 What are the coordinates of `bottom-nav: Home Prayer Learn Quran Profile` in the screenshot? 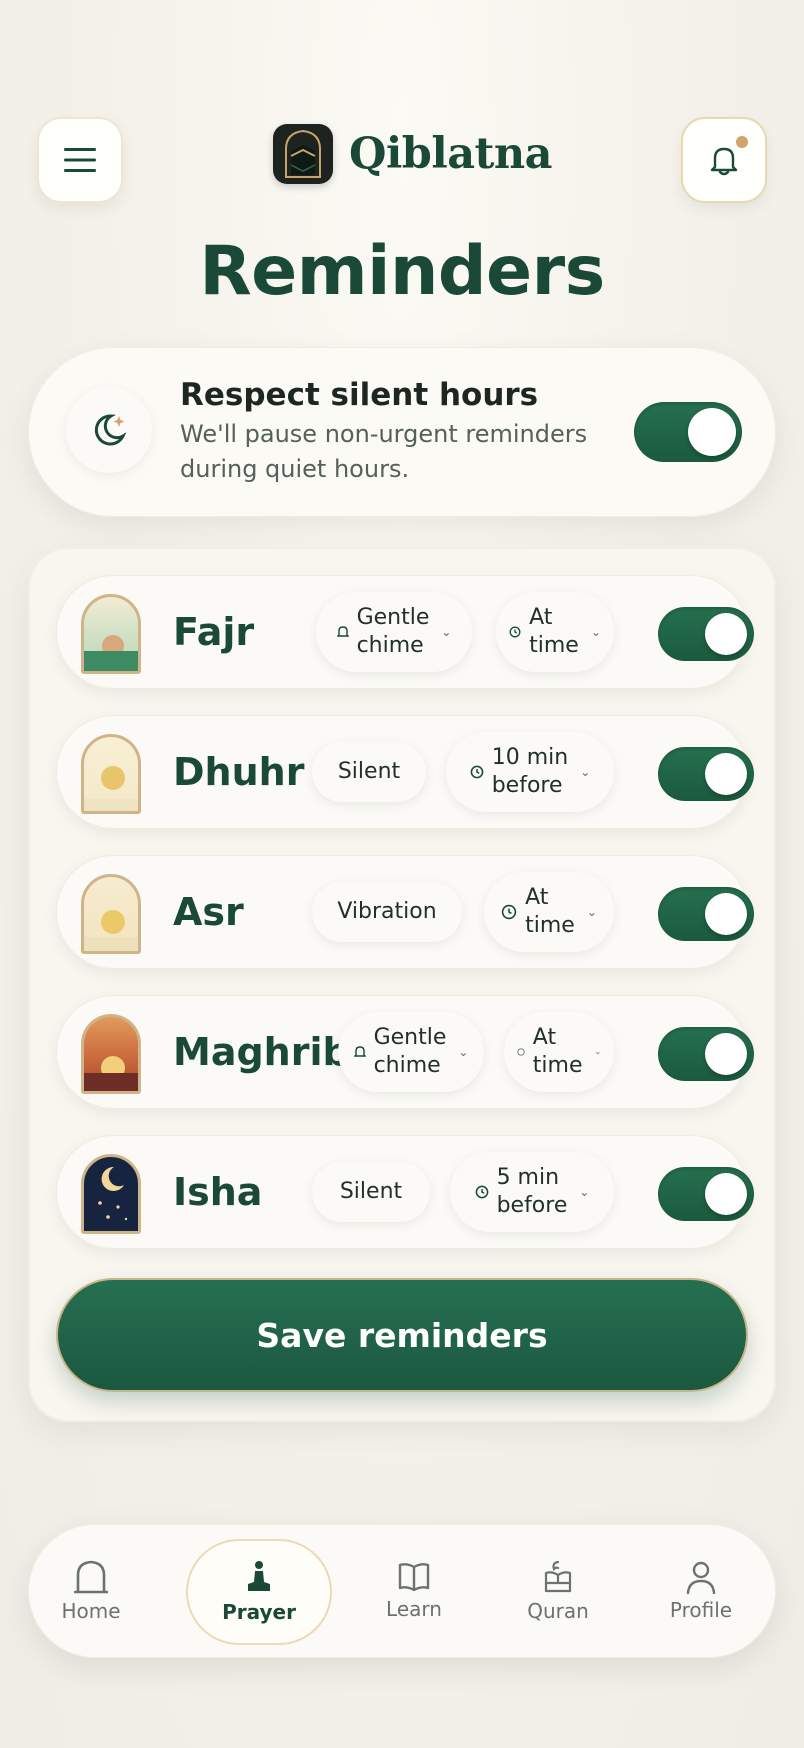 It's located at (402, 1591).